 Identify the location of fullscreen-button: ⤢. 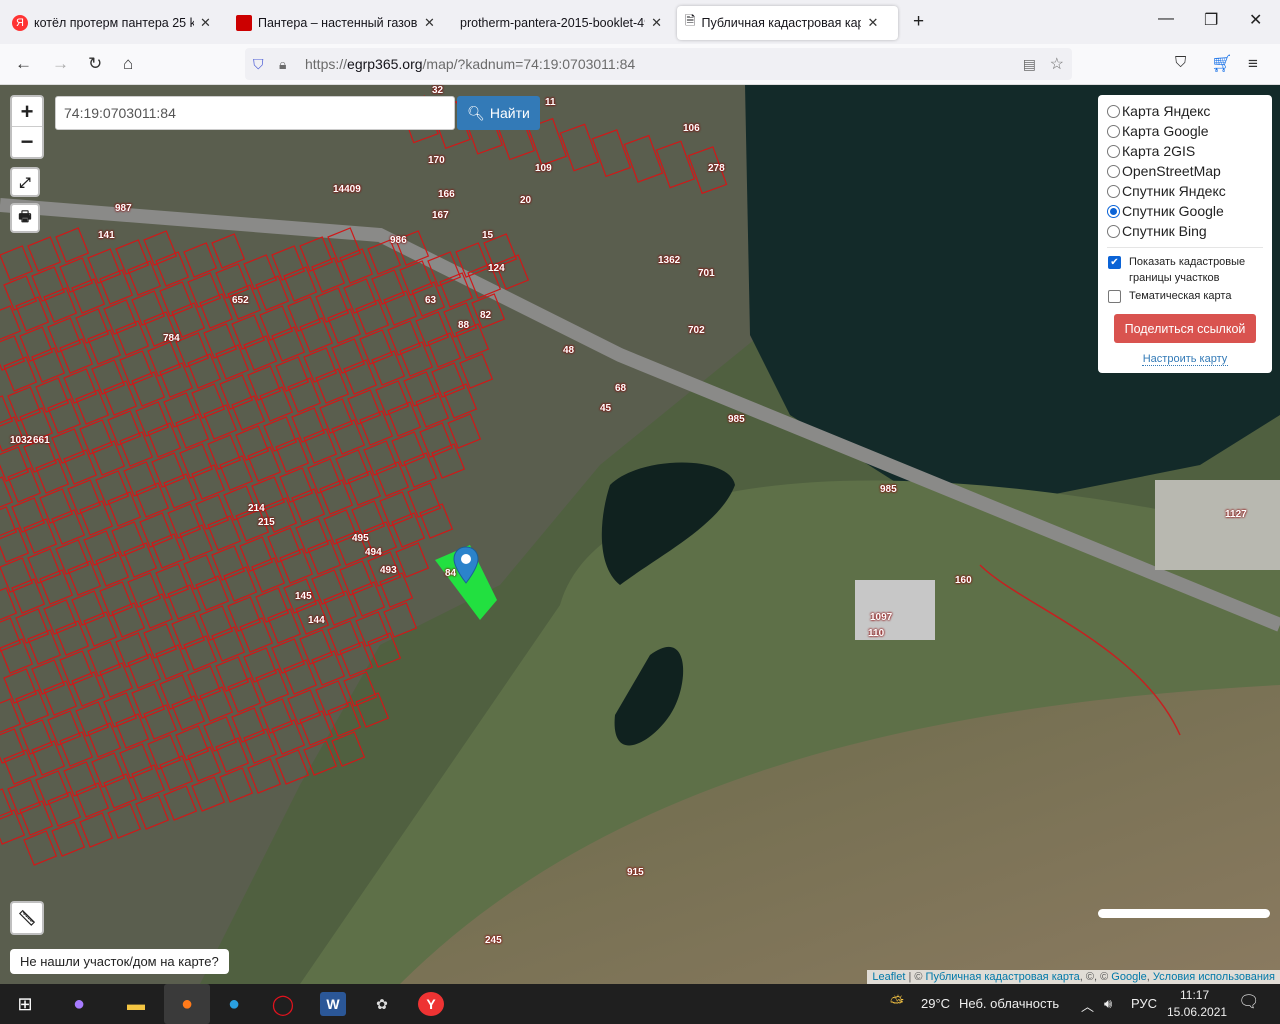
(25, 182).